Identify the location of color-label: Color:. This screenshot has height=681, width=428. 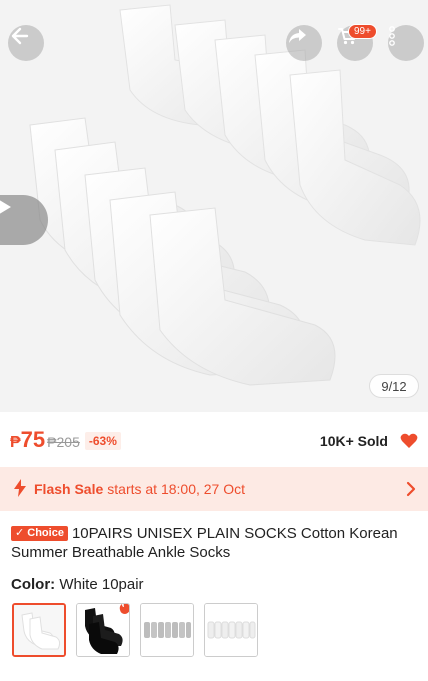
(33, 584).